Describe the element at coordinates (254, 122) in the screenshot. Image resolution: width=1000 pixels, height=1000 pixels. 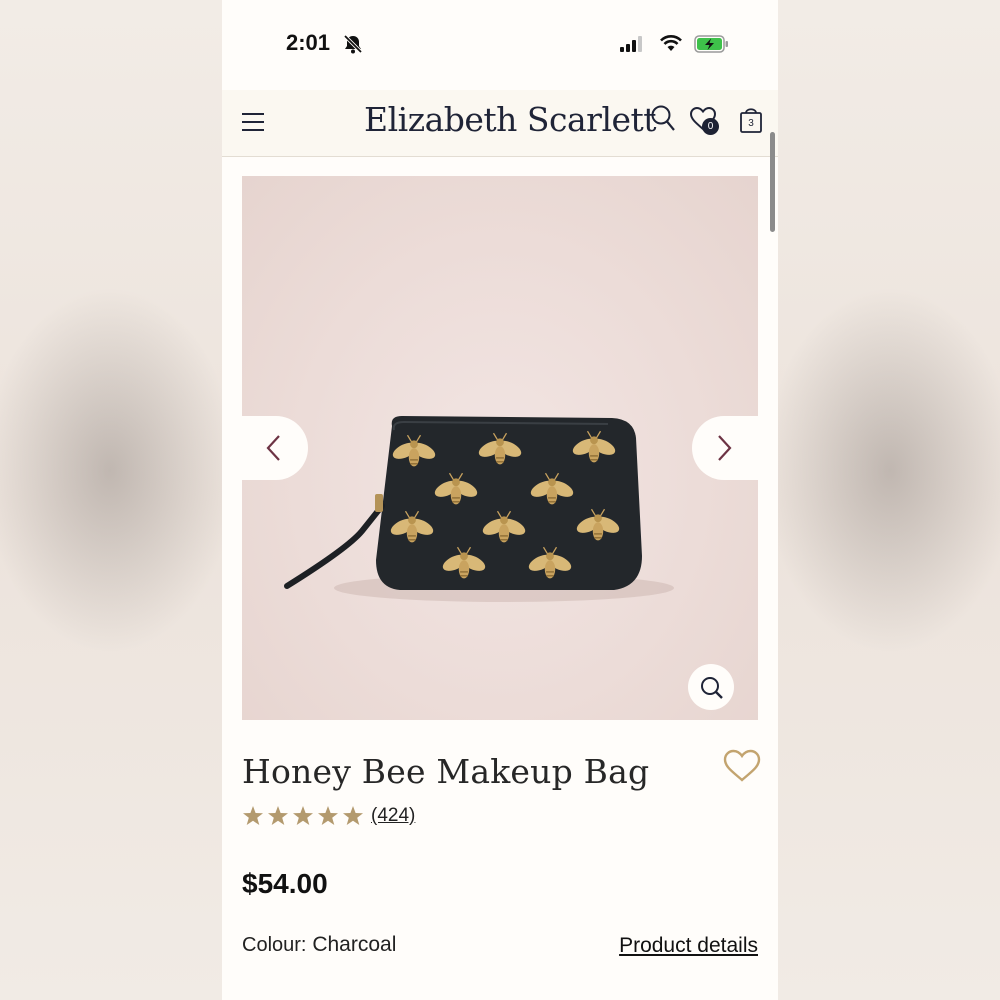
I see `menu-icon` at that location.